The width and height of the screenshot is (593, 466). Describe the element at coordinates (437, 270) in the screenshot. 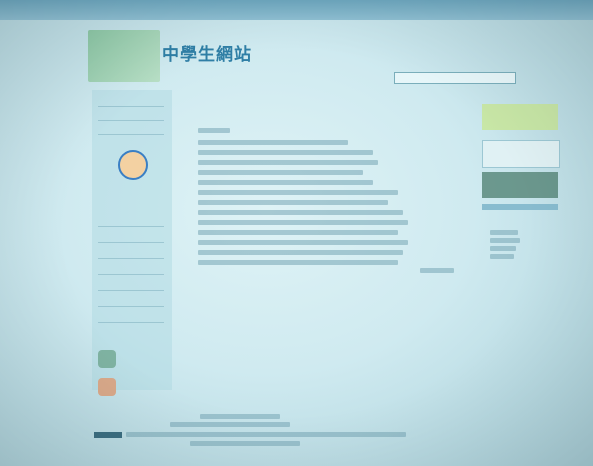

I see `more-link` at that location.